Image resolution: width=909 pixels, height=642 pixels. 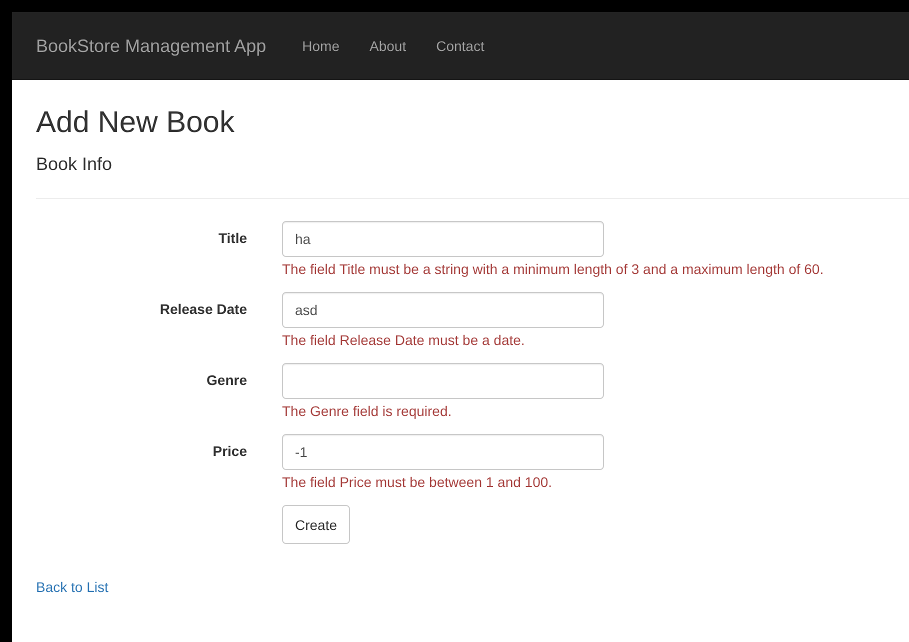 I want to click on field-label: Title, so click(x=232, y=238).